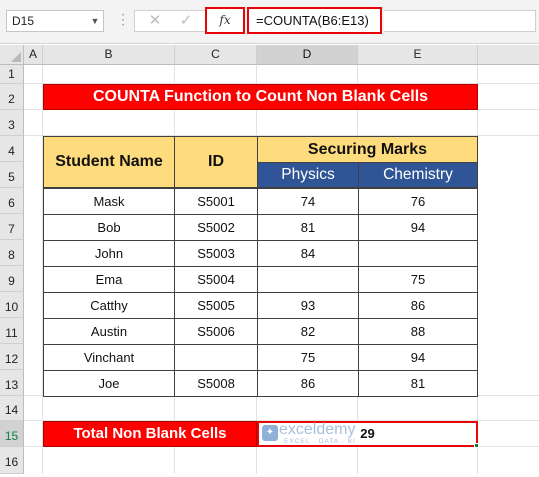 This screenshot has width=539, height=477. Describe the element at coordinates (460, 21) in the screenshot. I see `formula-input-area` at that location.